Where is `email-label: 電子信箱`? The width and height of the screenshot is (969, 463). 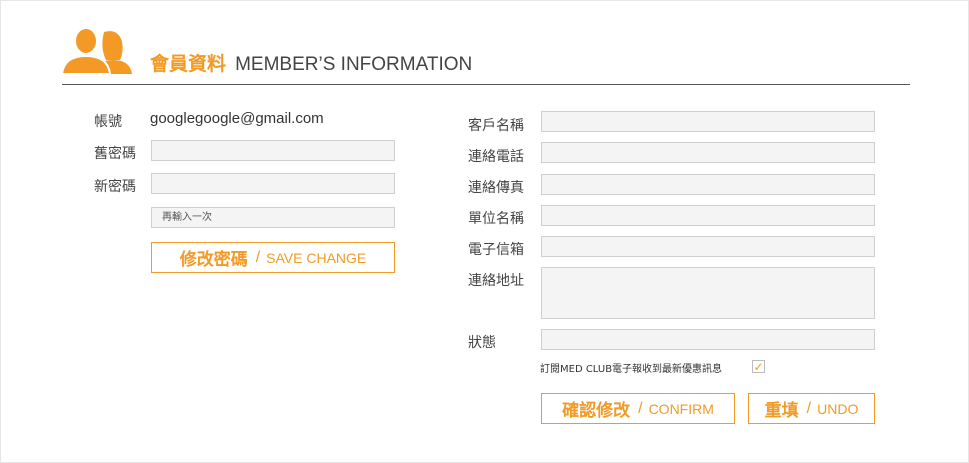 email-label: 電子信箱 is located at coordinates (496, 250).